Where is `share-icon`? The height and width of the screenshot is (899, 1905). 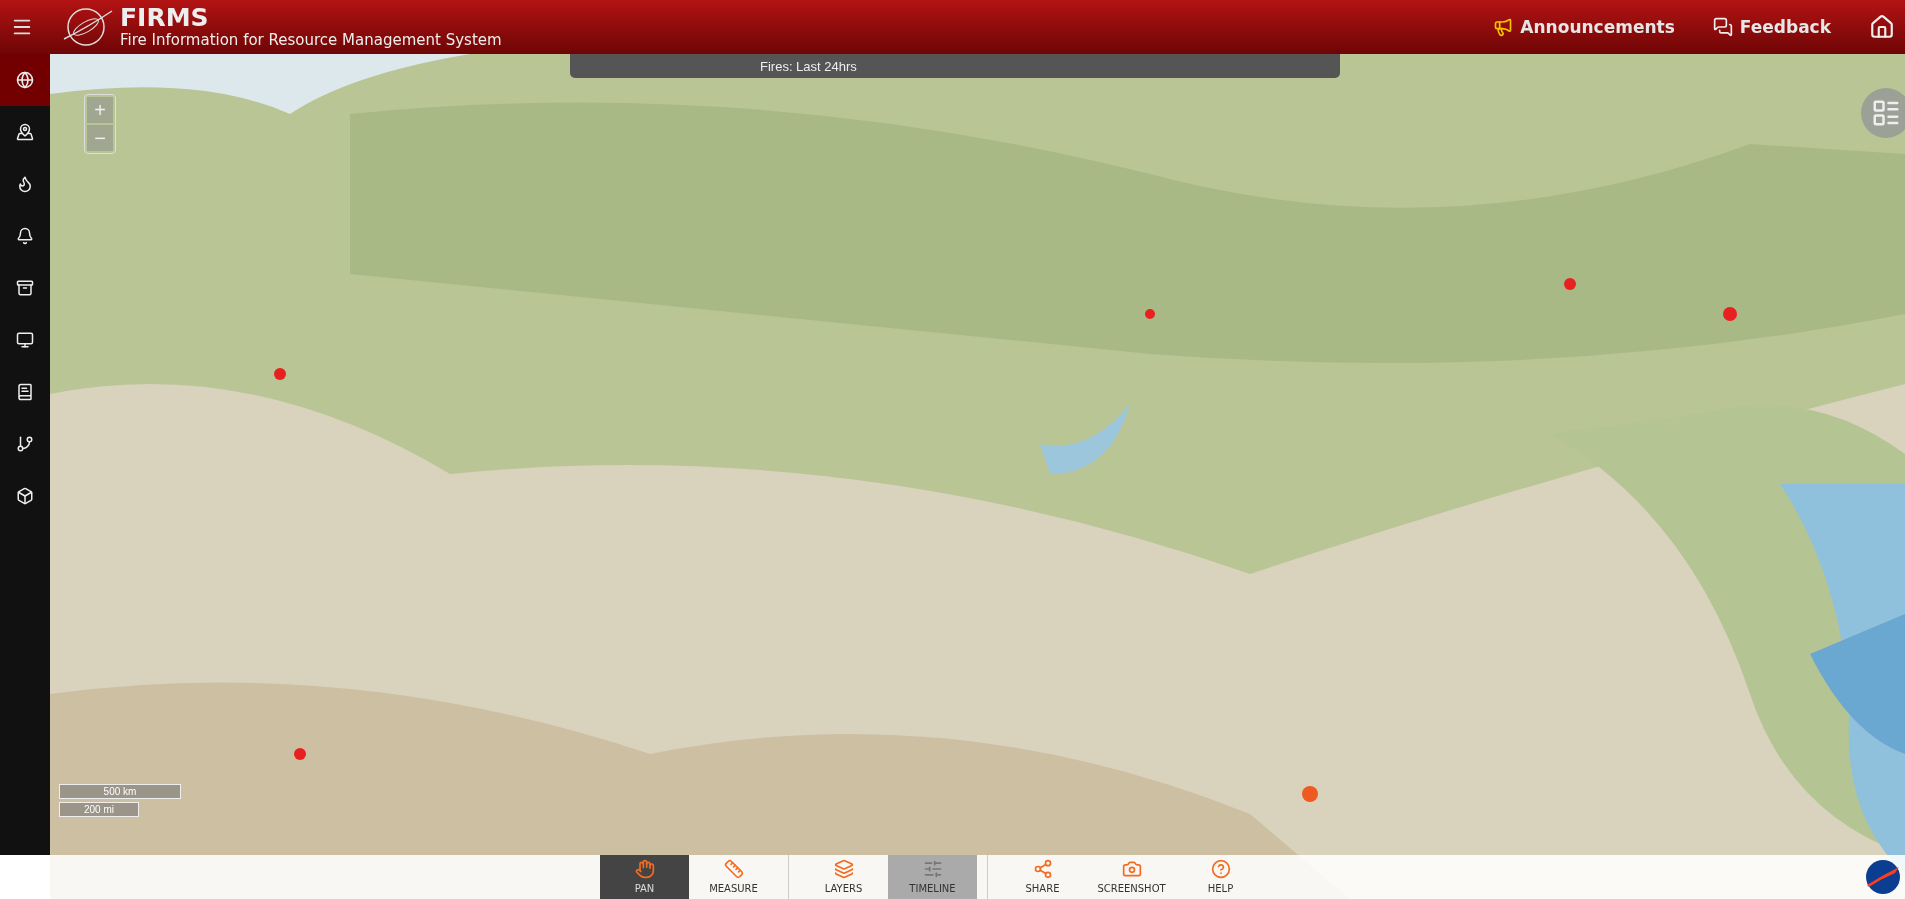
share-icon is located at coordinates (1042, 869).